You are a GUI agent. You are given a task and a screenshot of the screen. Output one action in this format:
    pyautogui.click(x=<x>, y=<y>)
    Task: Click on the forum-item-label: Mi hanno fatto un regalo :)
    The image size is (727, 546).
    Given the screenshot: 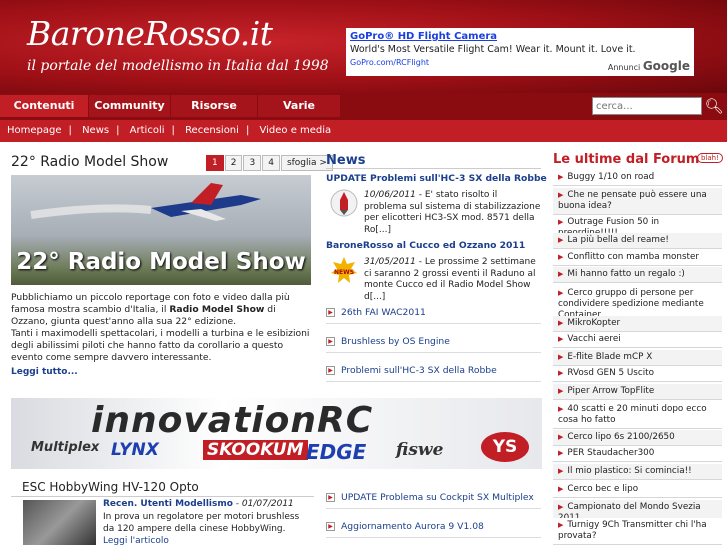 What is the action you would take?
    pyautogui.click(x=626, y=274)
    